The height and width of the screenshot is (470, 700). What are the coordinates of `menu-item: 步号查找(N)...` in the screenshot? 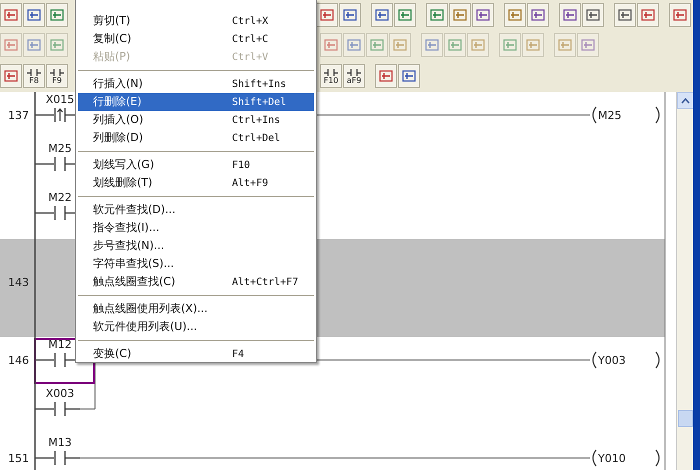 It's located at (196, 246).